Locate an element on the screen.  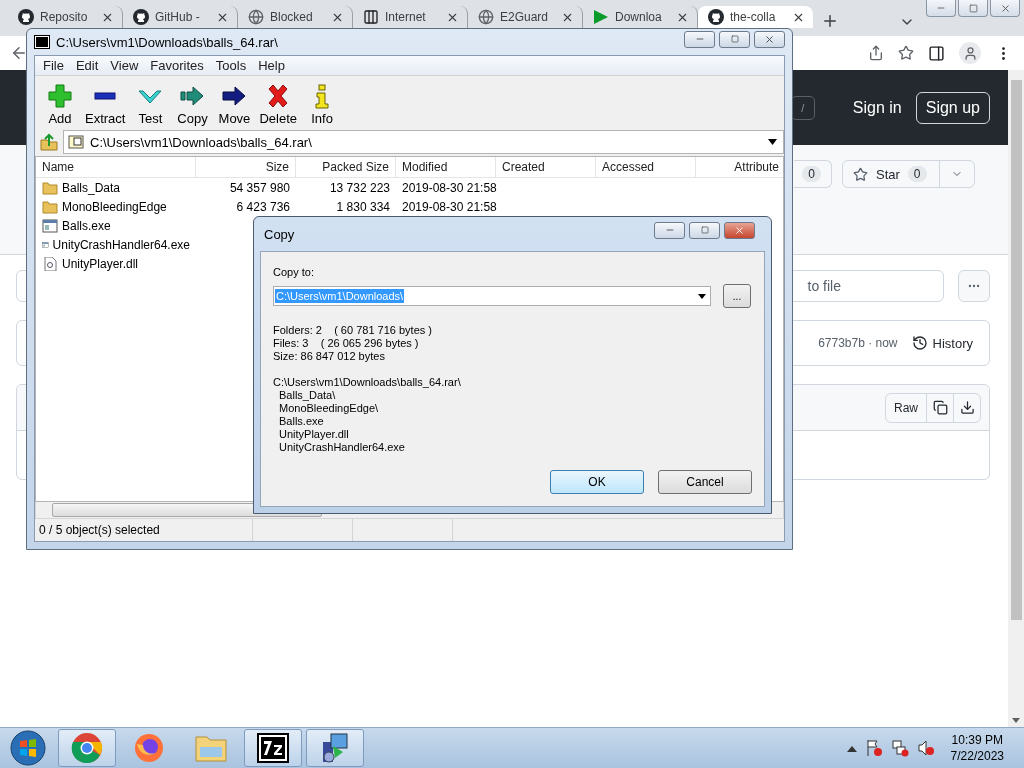
summary-line: Folders: 2 ( 60 781 716 bytes ) is located at coordinates (353, 330).